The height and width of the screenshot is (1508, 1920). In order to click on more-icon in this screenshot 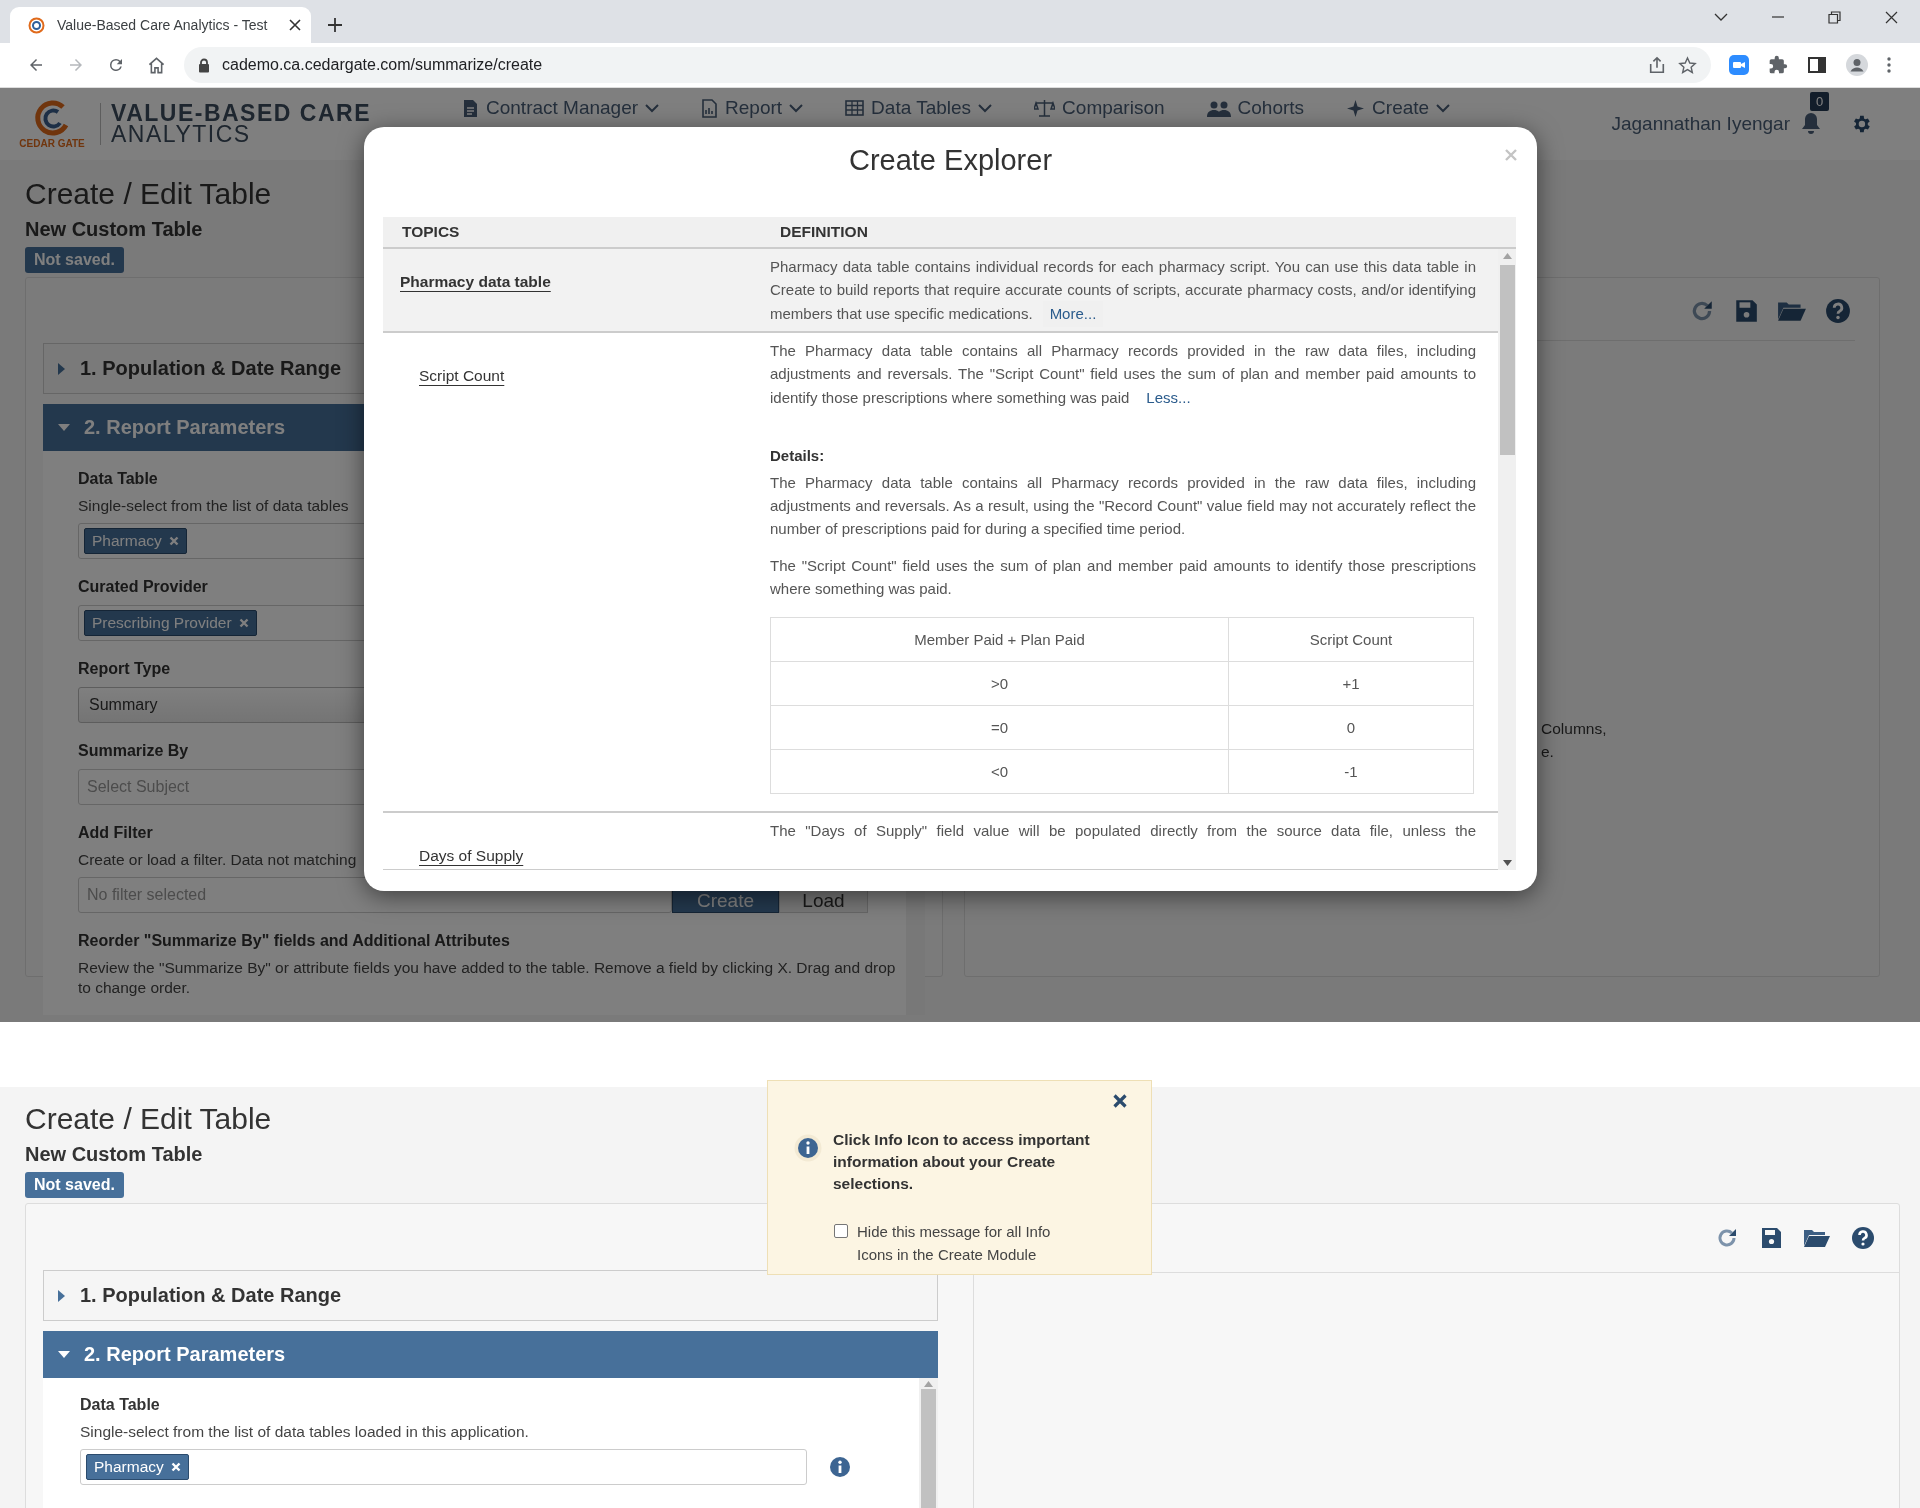, I will do `click(1889, 65)`.